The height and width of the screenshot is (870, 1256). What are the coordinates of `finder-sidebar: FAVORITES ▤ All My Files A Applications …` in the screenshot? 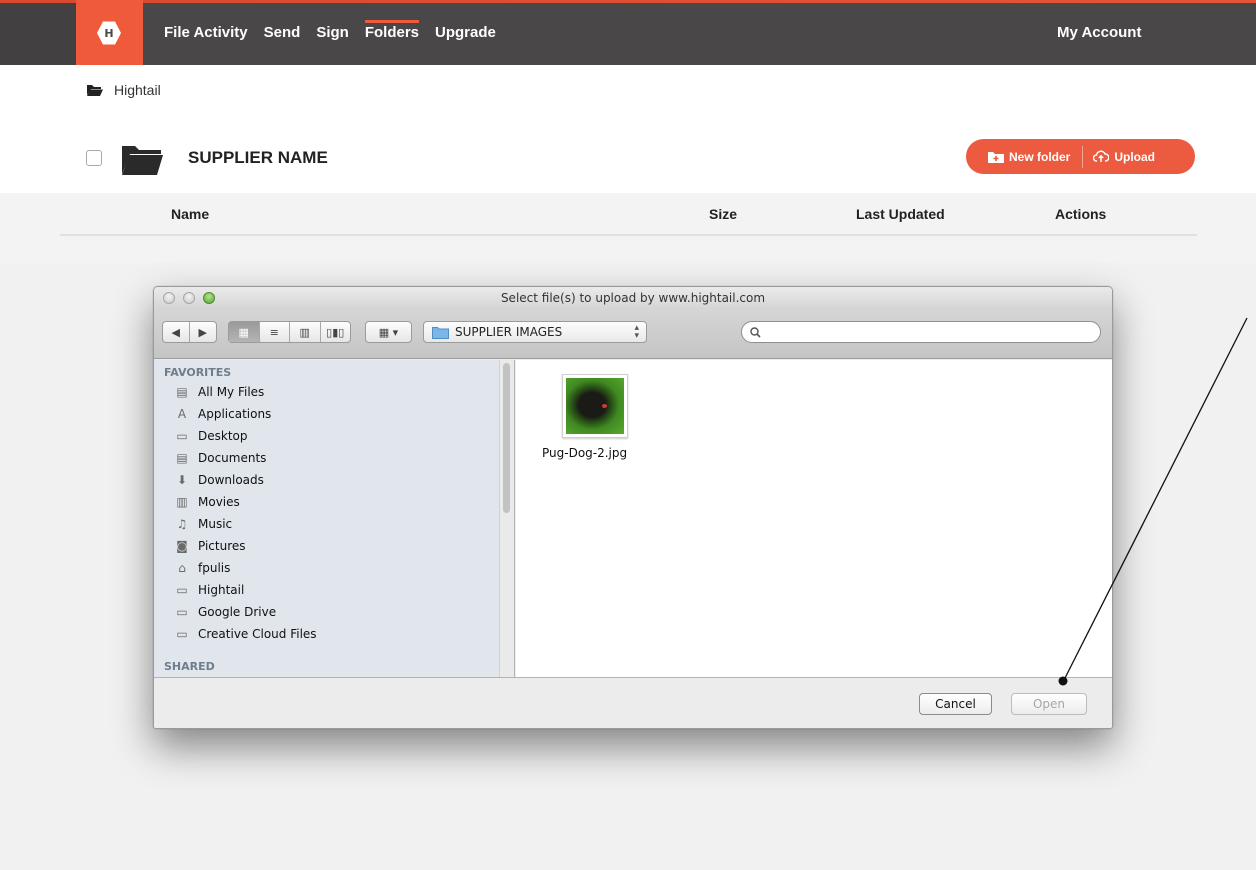 It's located at (334, 518).